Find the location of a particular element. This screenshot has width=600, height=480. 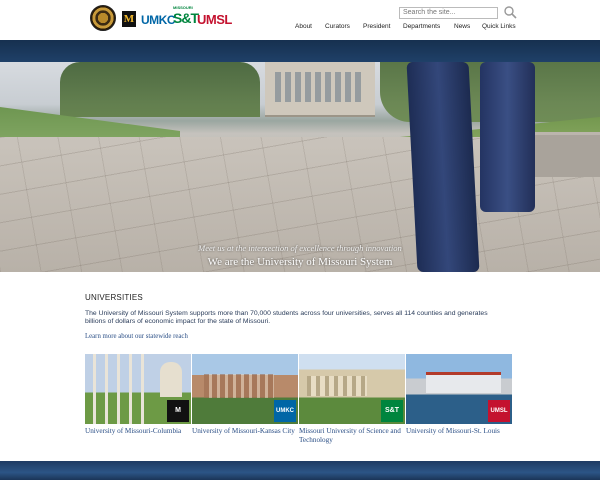

nav-about: About is located at coordinates (303, 26).